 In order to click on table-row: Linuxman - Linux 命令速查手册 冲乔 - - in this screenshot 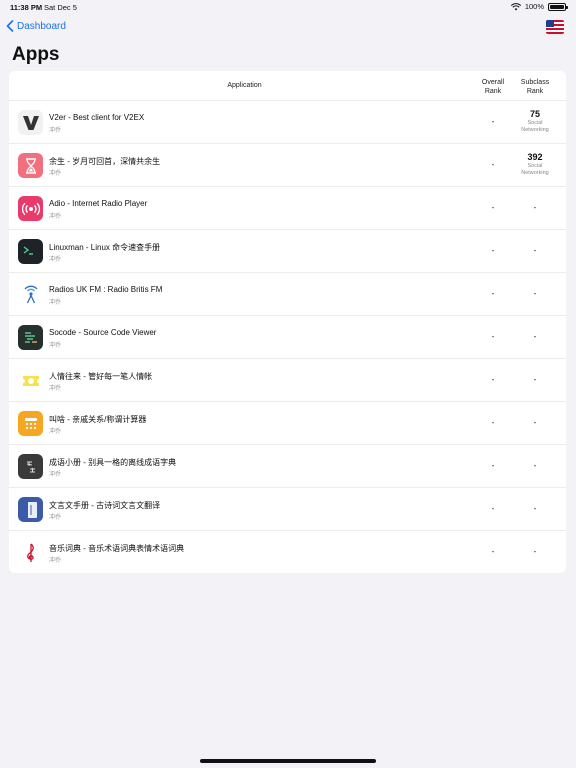, I will do `click(287, 251)`.